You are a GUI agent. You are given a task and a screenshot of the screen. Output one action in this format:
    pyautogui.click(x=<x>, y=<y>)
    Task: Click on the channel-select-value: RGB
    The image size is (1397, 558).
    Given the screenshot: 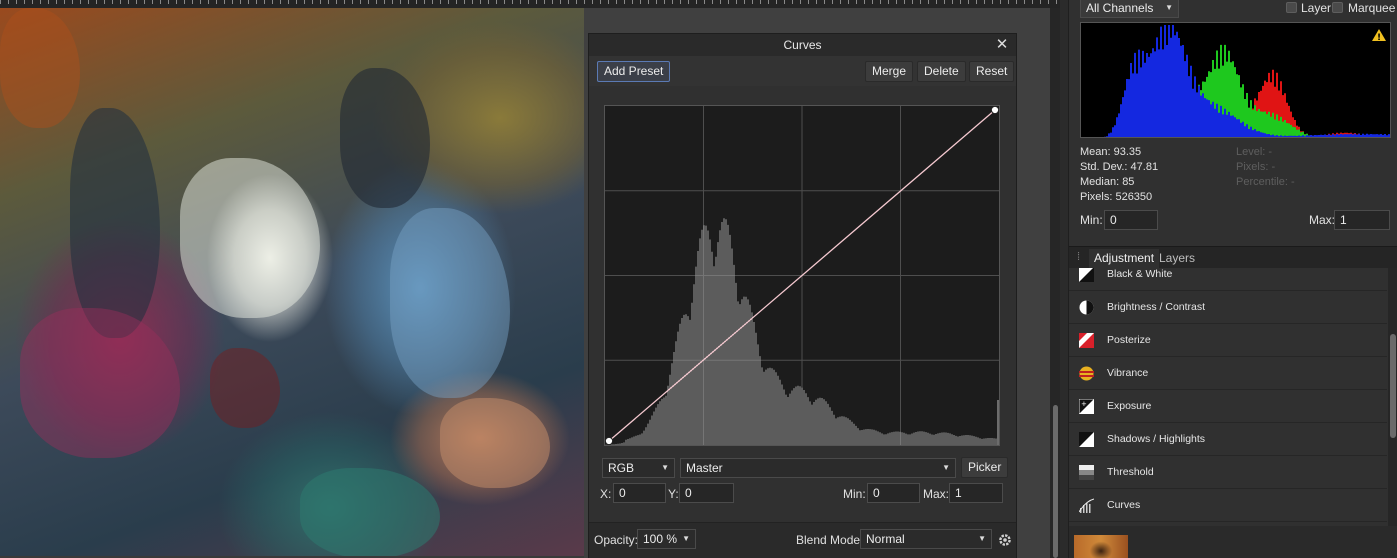 What is the action you would take?
    pyautogui.click(x=621, y=468)
    